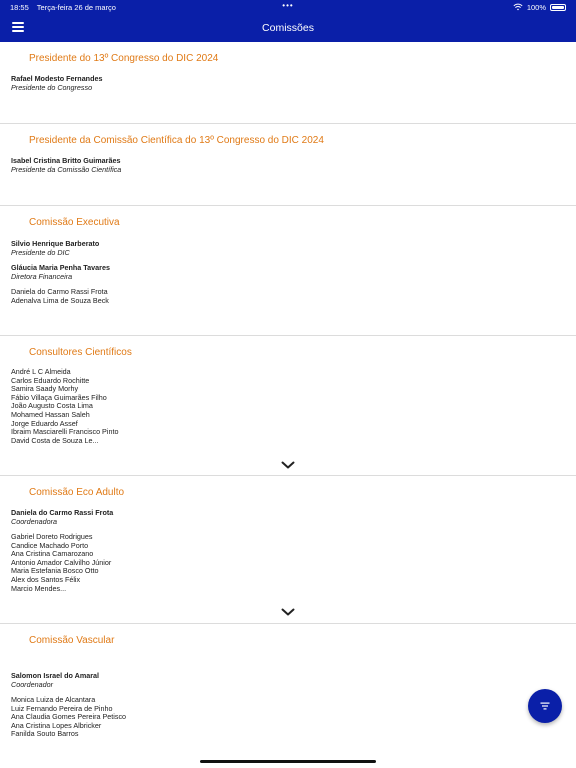  What do you see at coordinates (518, 7) in the screenshot?
I see `wifi-icon` at bounding box center [518, 7].